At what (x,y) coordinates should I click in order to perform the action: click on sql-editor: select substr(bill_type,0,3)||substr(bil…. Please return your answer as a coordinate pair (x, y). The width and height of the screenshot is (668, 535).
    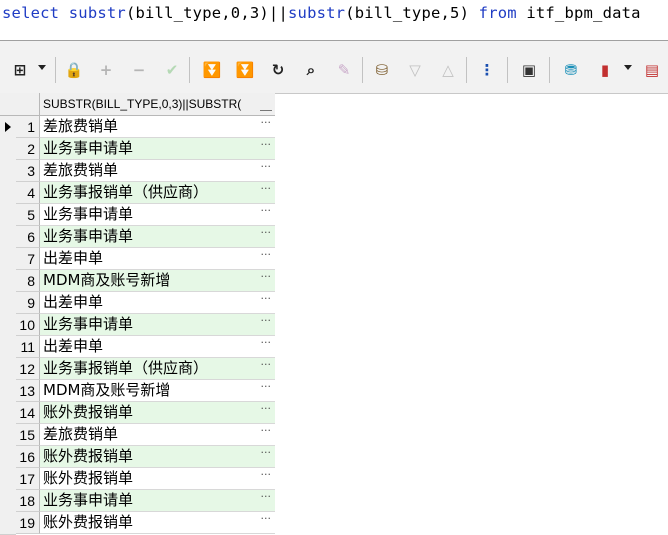
    Looking at the image, I should click on (334, 20).